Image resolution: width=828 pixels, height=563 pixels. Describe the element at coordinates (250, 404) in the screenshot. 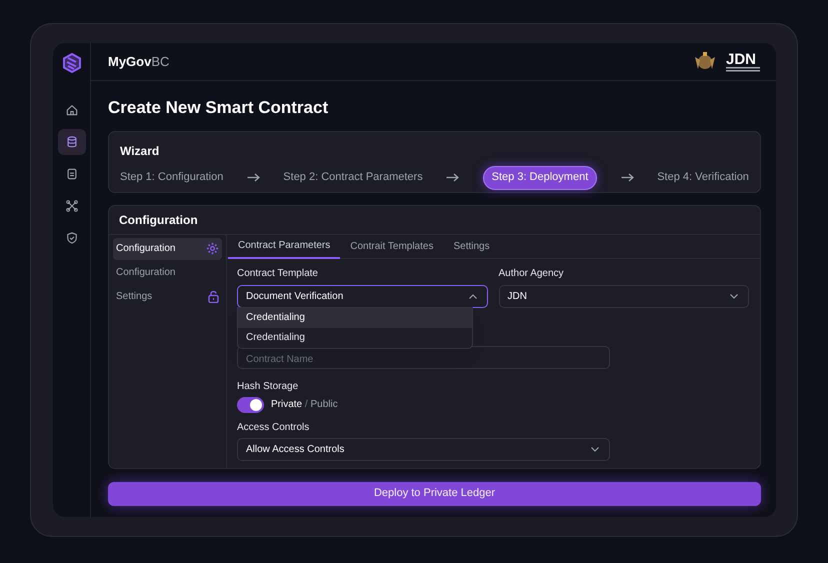

I see `toggle-switch` at that location.